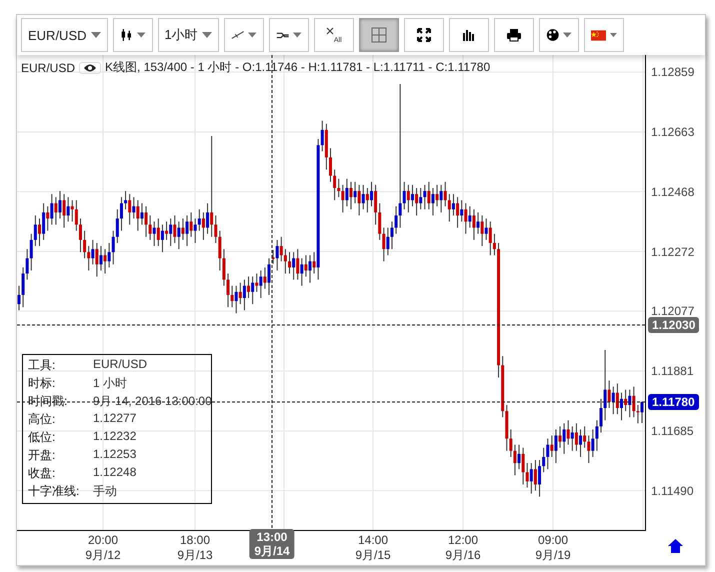  What do you see at coordinates (110, 383) in the screenshot?
I see `info-value: 1 小时` at bounding box center [110, 383].